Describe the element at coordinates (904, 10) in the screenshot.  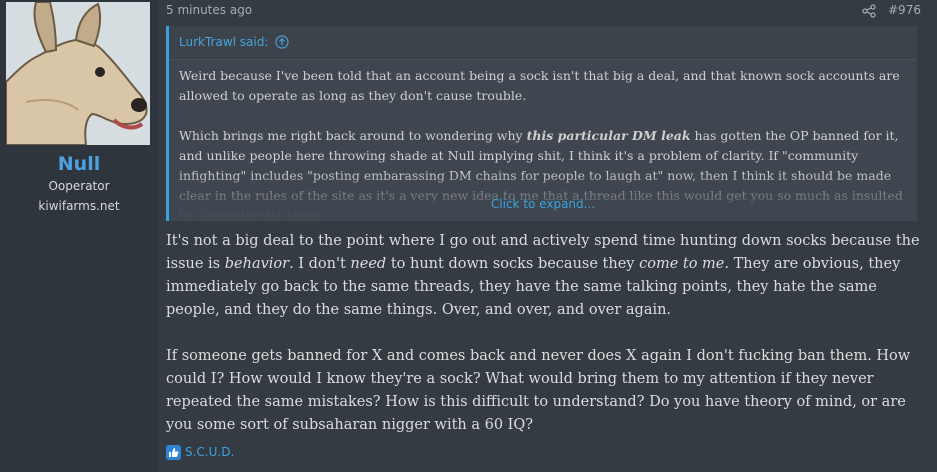
I see `post-number-link: #976` at that location.